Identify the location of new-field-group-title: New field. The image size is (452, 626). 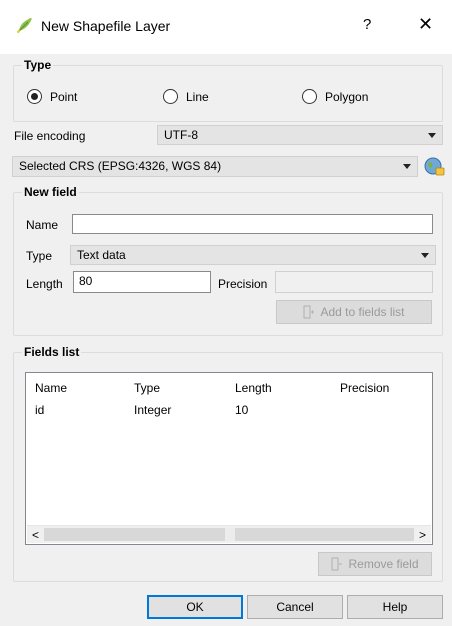
(50, 192).